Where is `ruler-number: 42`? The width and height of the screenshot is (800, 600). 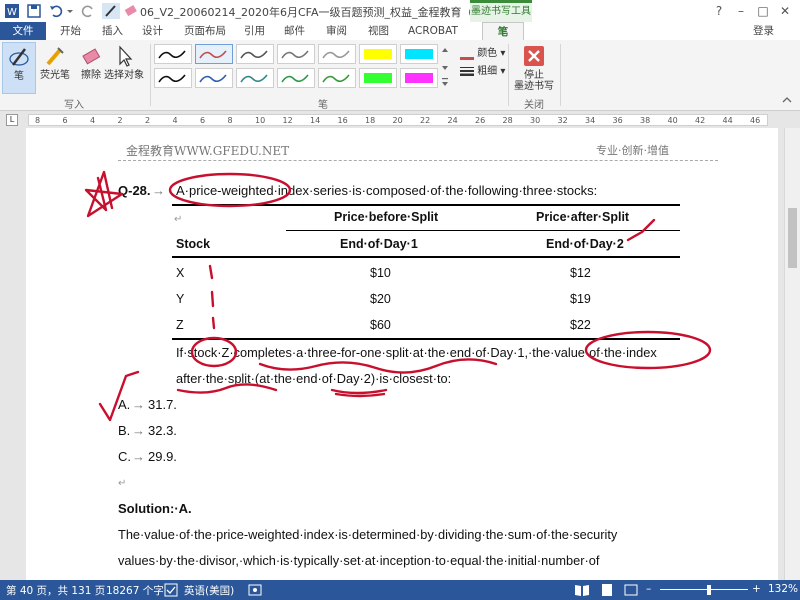
ruler-number: 42 is located at coordinates (700, 120).